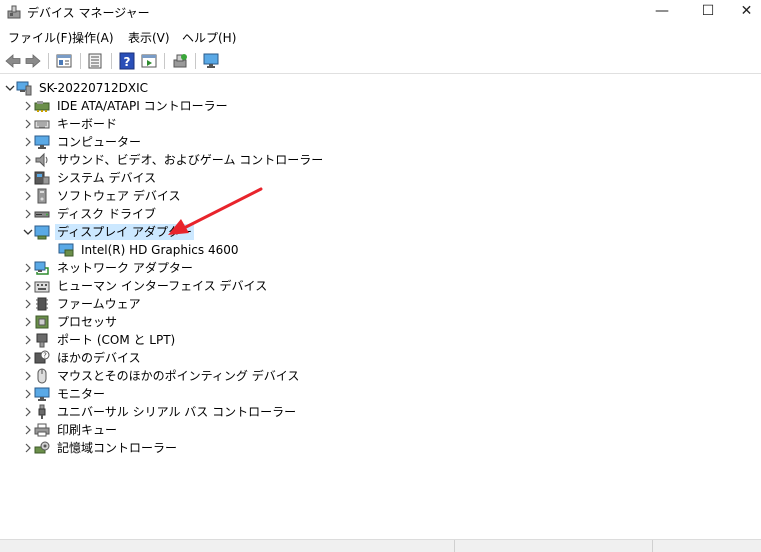 The width and height of the screenshot is (761, 552). I want to click on other-device-icon: ?, so click(42, 357).